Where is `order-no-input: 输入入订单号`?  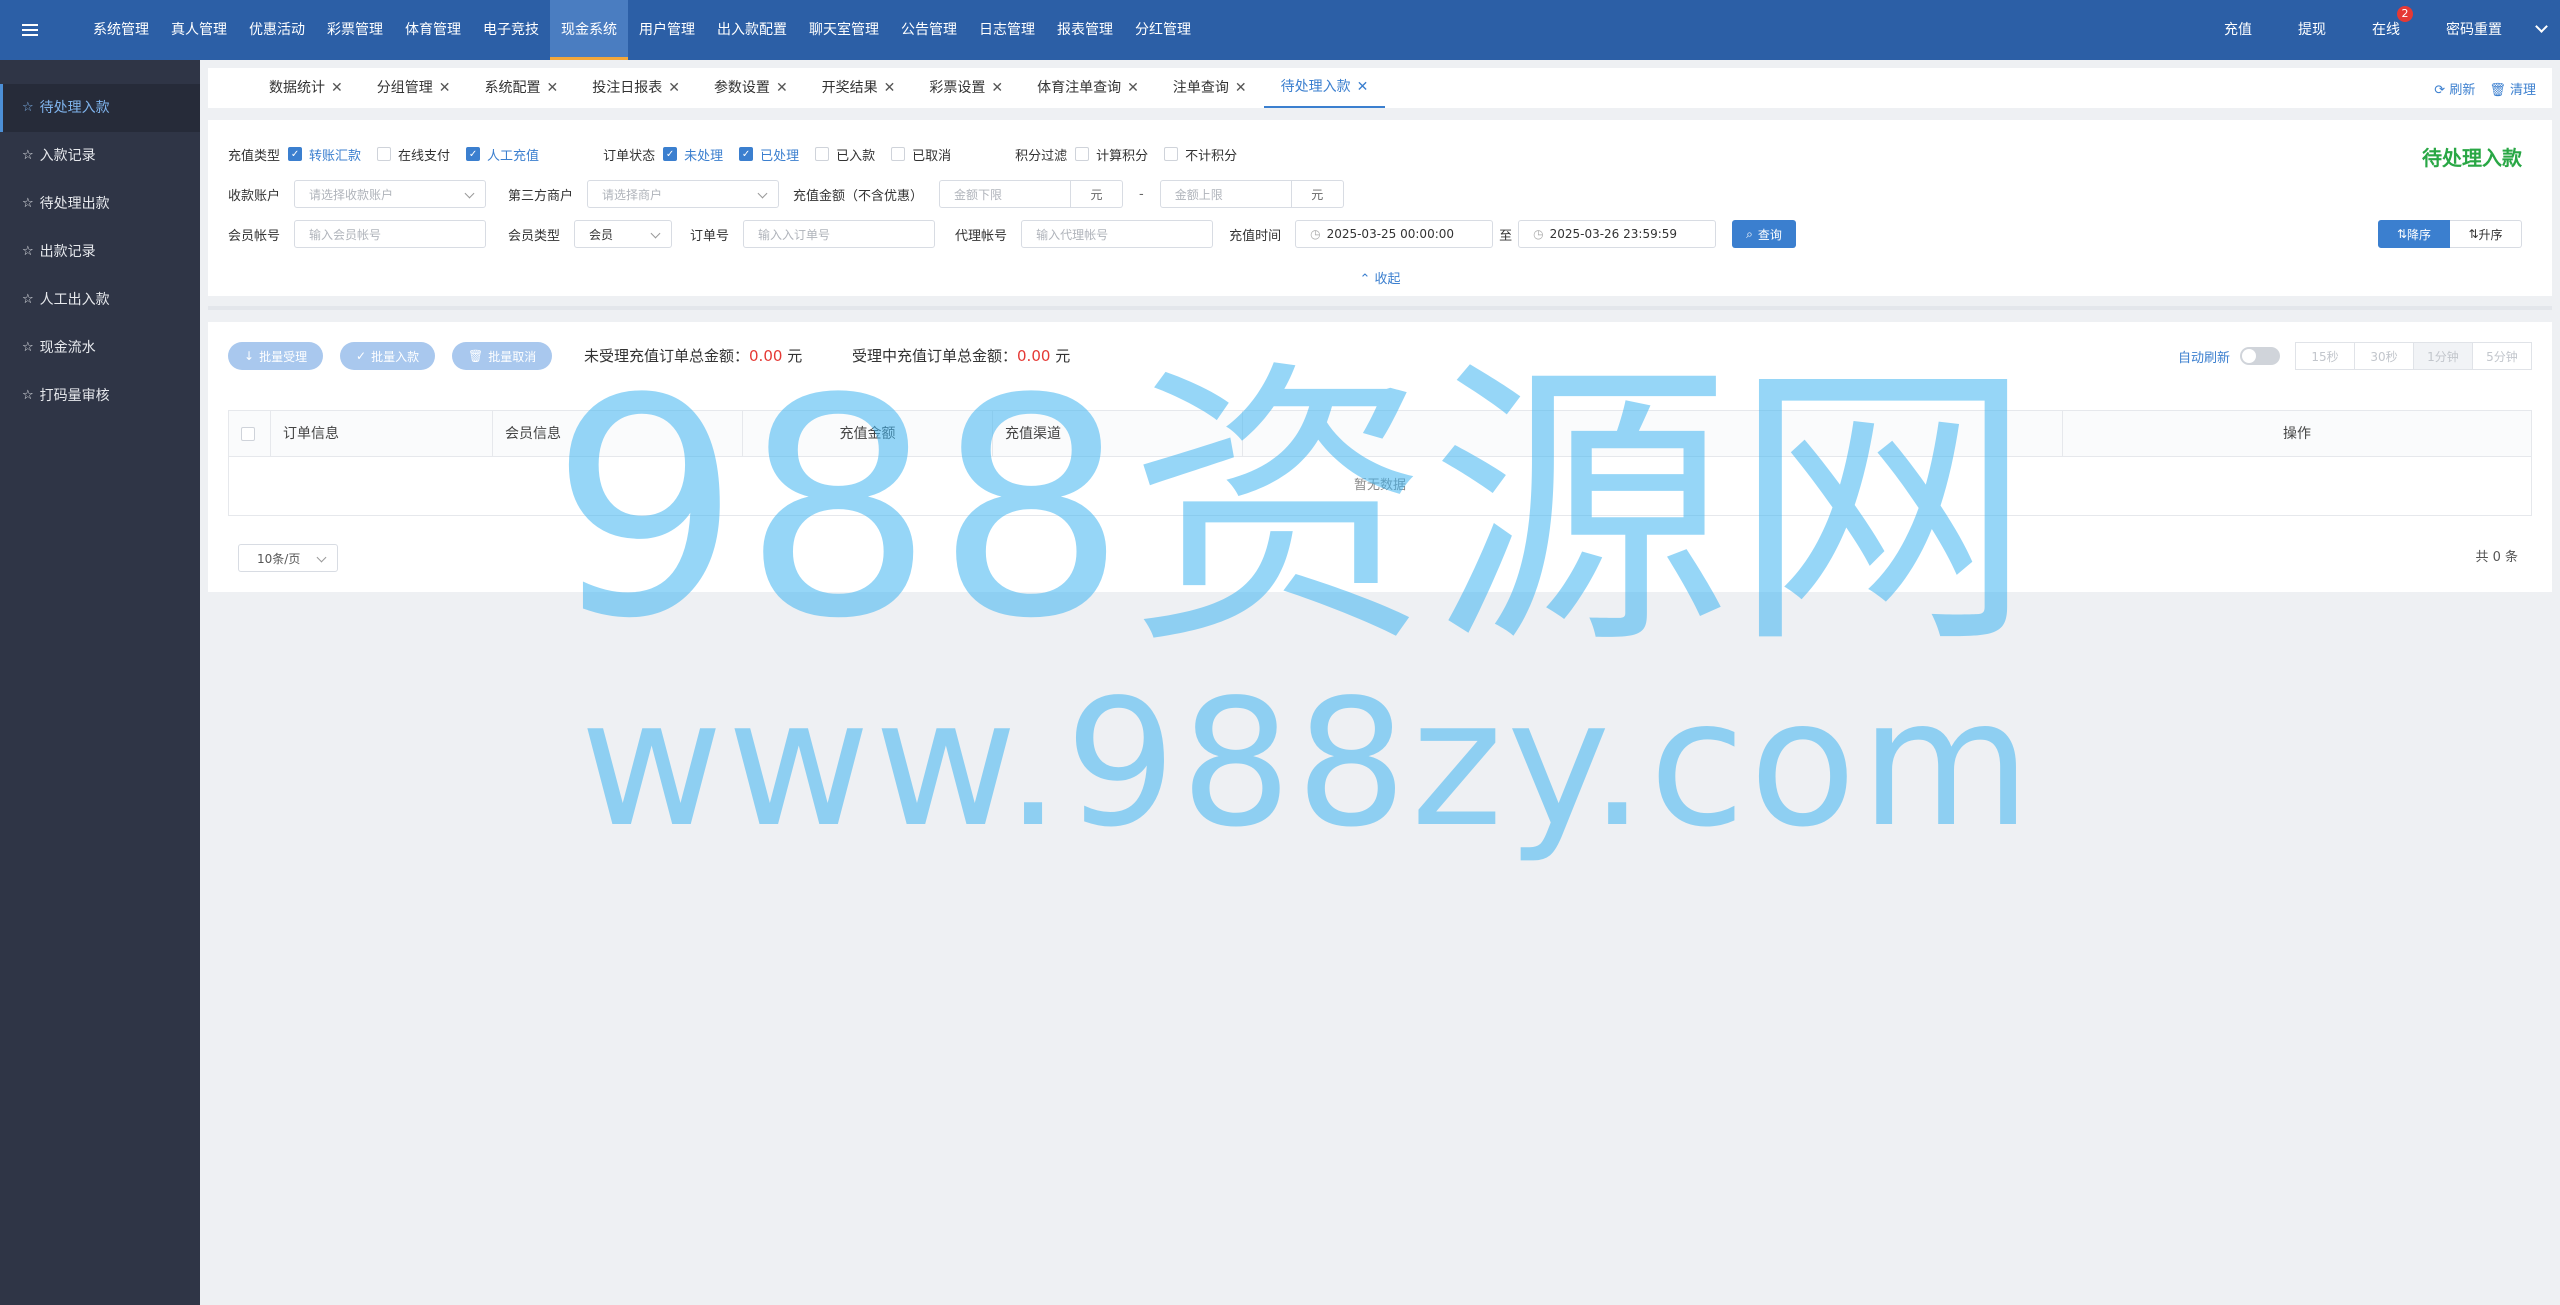
order-no-input: 输入入订单号 is located at coordinates (839, 234).